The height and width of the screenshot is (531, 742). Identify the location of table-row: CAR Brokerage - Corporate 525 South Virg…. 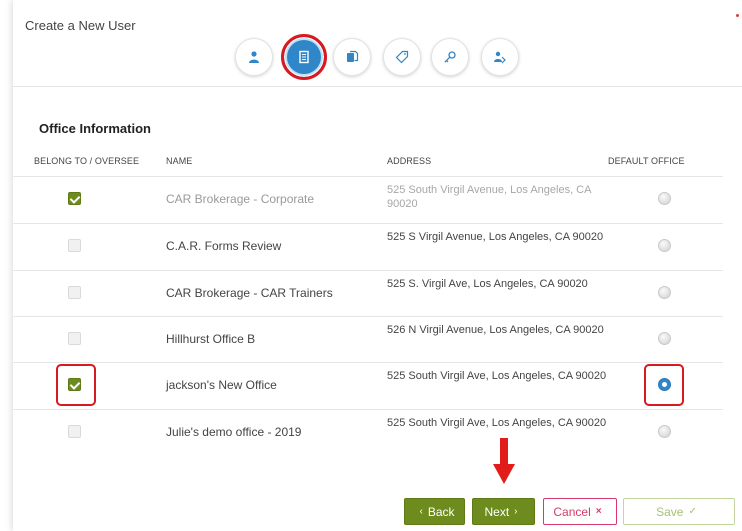
(368, 199).